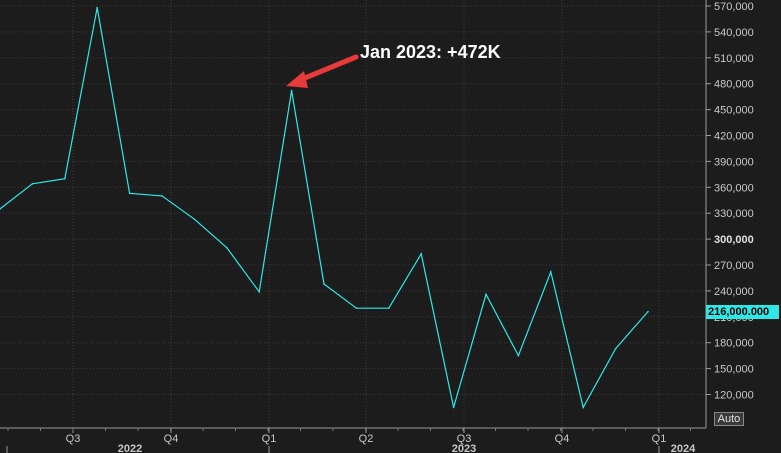 Image resolution: width=781 pixels, height=453 pixels. I want to click on x-axis-ticks: Q3 Q4 Q1 Q2 Q3 Q4 Q12022 2023 2024, so click(351, 440).